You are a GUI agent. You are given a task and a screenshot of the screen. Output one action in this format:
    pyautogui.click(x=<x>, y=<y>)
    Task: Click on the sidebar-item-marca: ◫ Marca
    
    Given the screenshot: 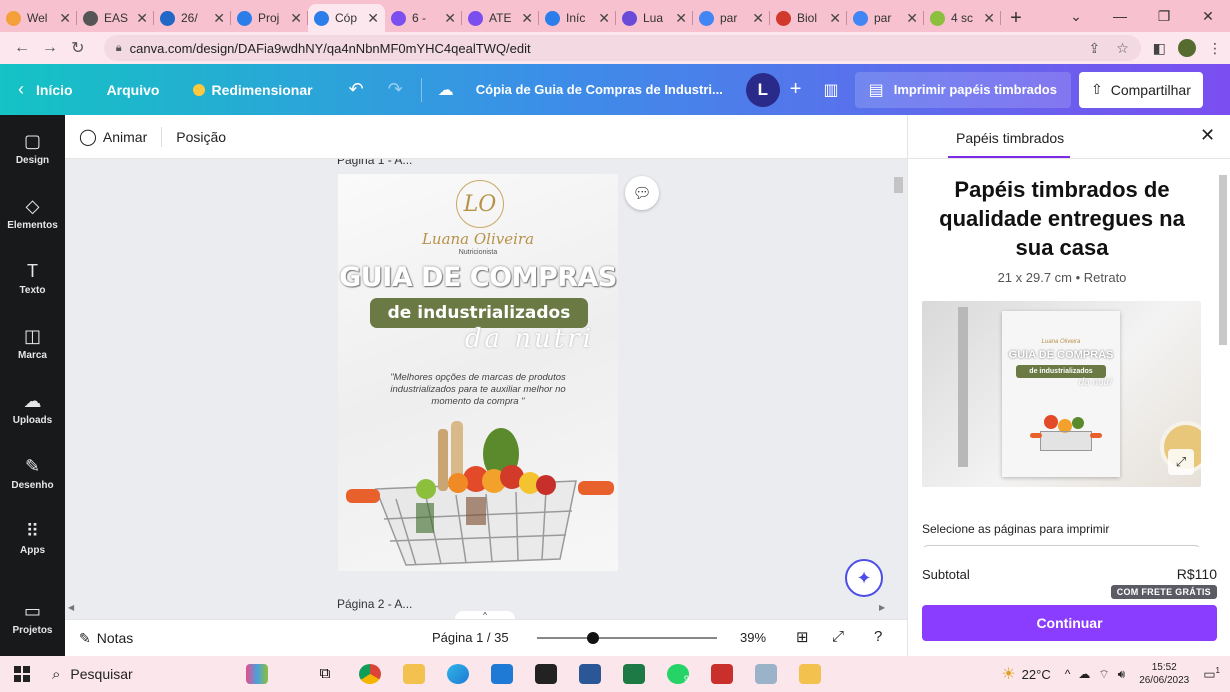 What is the action you would take?
    pyautogui.click(x=32, y=343)
    